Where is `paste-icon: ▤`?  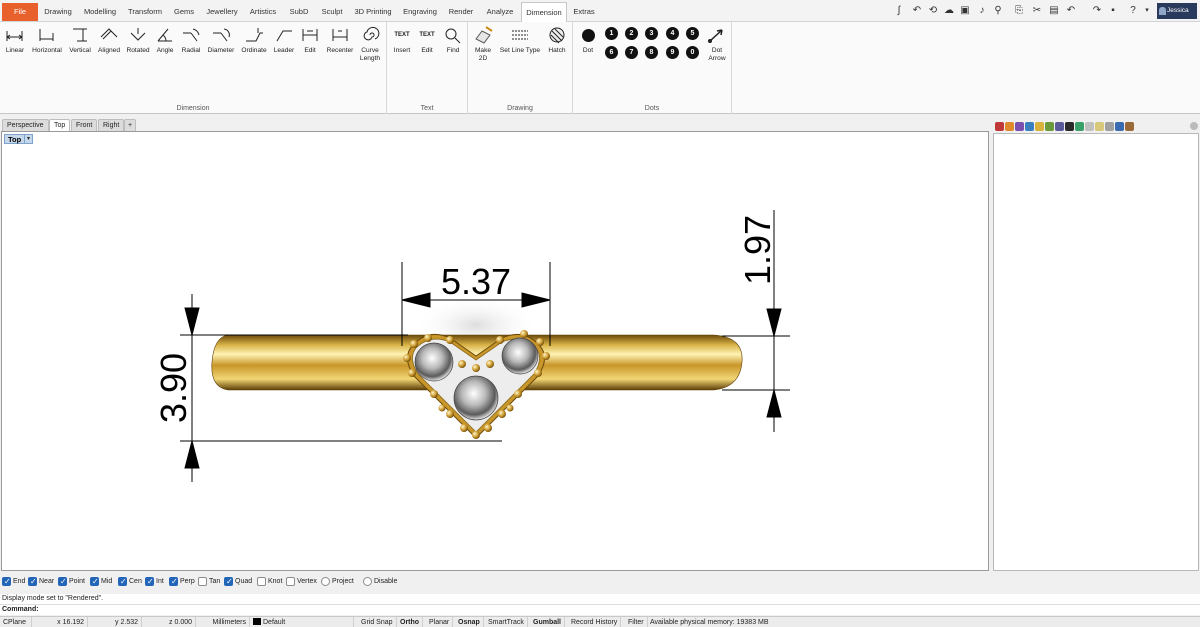 paste-icon: ▤ is located at coordinates (1054, 11).